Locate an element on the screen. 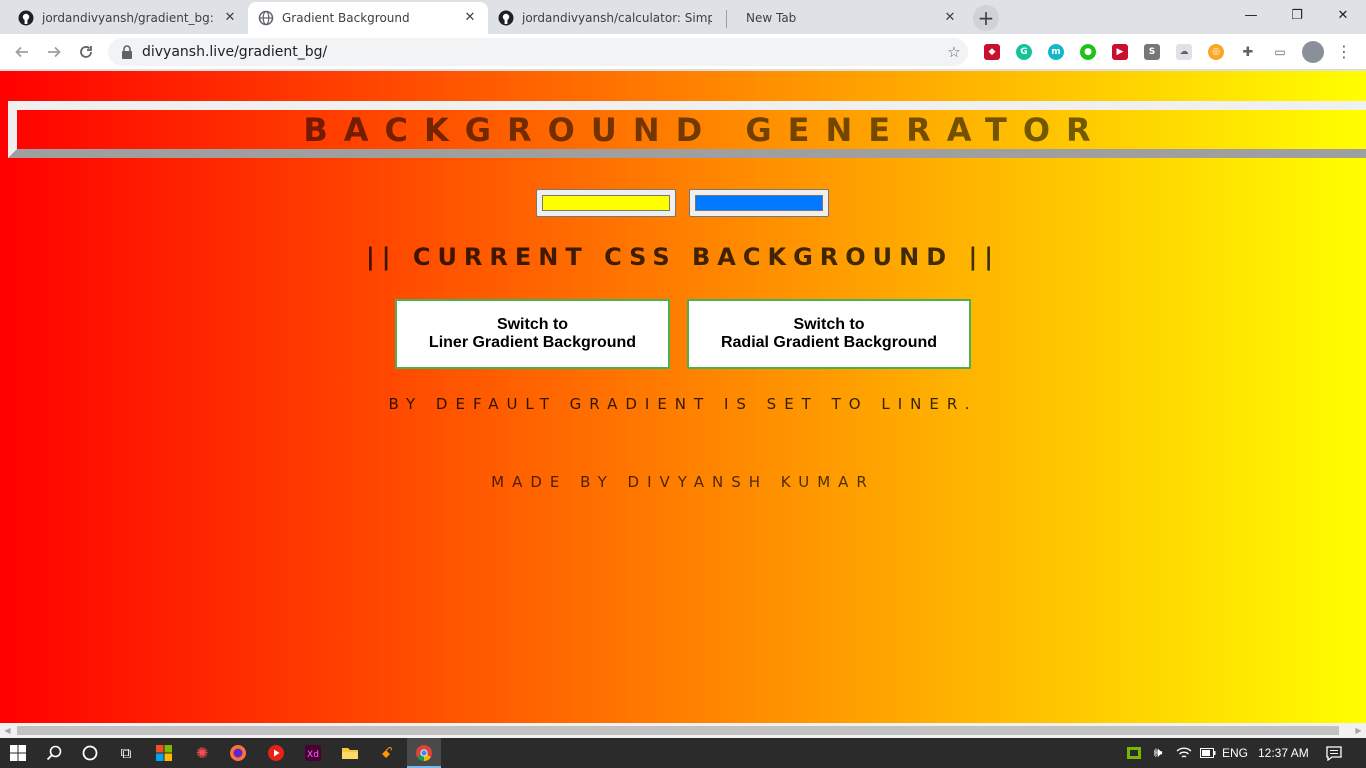  minimize-button: — is located at coordinates (1251, 15).